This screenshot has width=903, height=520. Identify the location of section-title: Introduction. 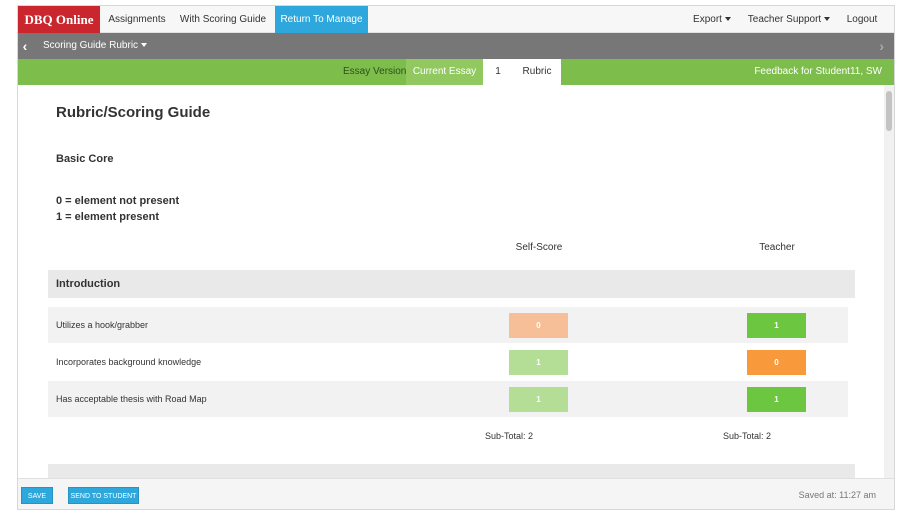
(88, 284).